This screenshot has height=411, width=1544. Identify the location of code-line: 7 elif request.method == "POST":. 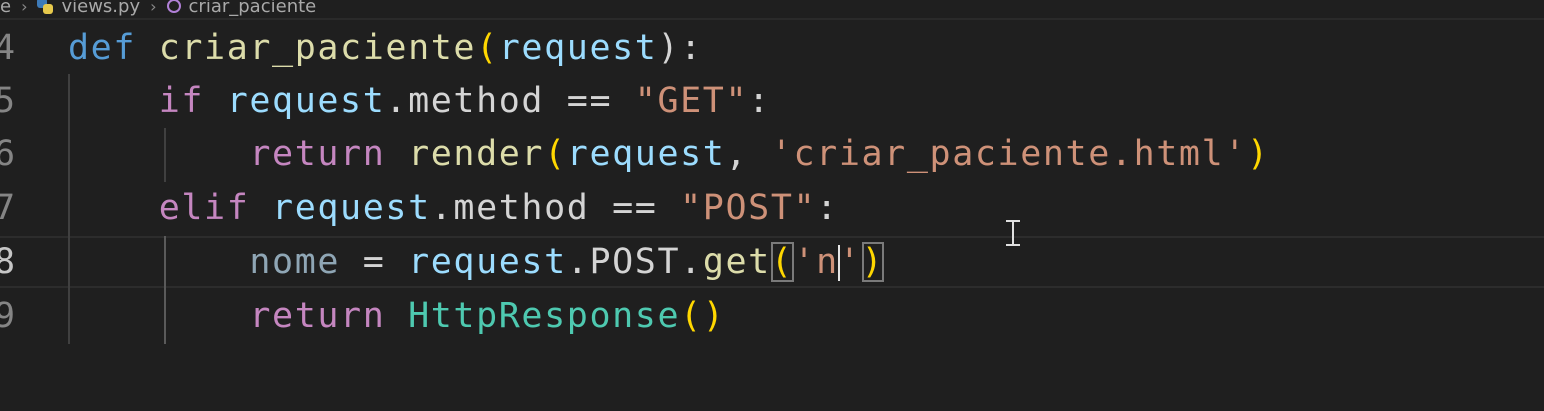
(772, 208).